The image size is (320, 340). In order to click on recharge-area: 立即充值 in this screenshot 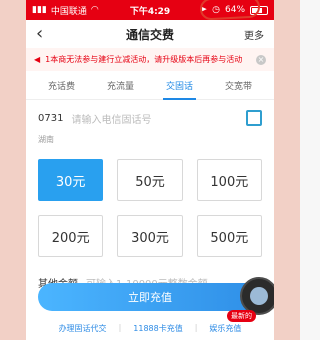, I will do `click(156, 296)`.